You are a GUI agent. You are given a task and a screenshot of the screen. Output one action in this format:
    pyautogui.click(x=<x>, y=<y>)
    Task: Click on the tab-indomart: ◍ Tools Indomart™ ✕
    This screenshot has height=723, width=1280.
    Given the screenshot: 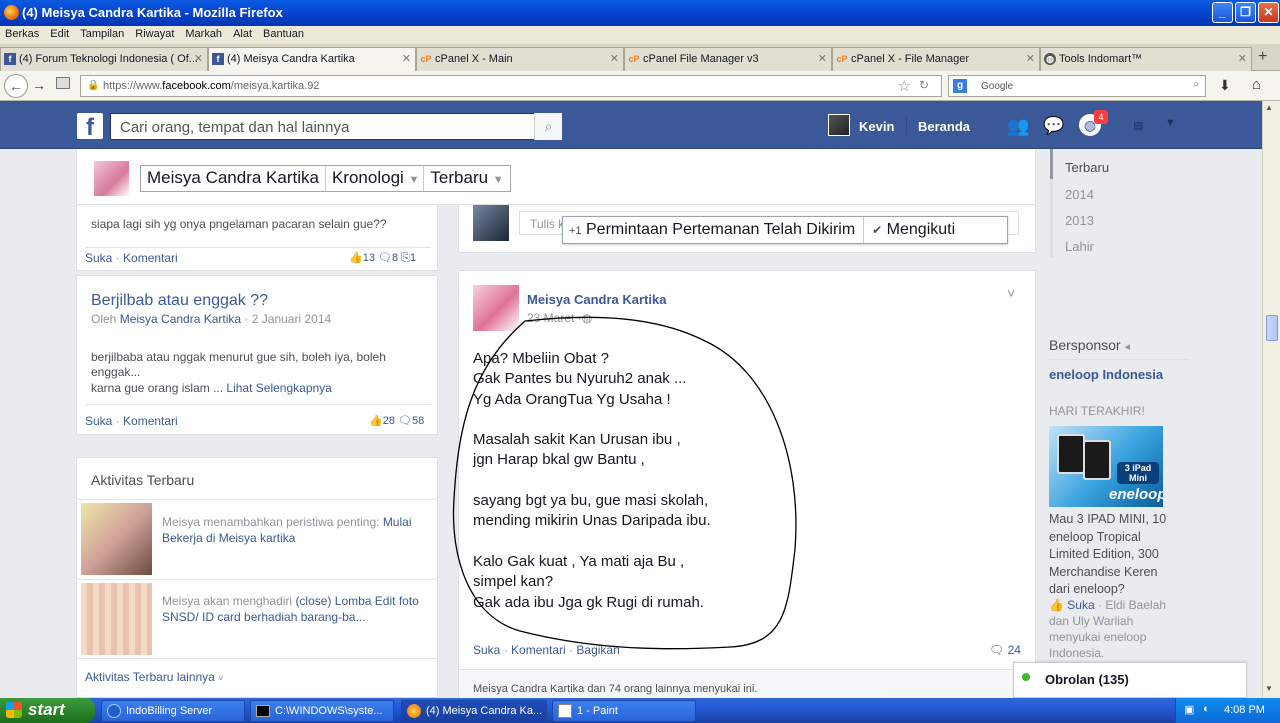 What is the action you would take?
    pyautogui.click(x=1146, y=59)
    